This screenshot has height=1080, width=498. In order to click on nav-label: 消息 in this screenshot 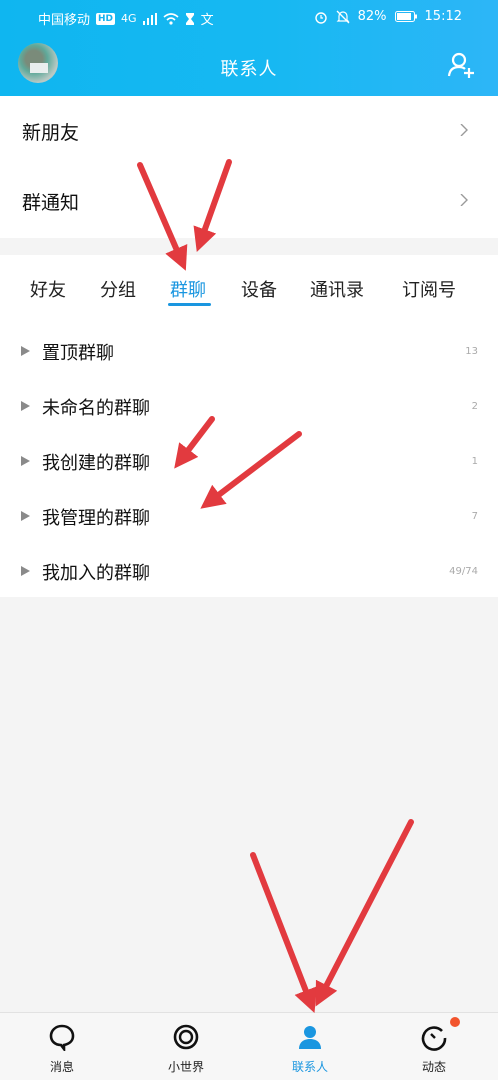, I will do `click(61, 1067)`.